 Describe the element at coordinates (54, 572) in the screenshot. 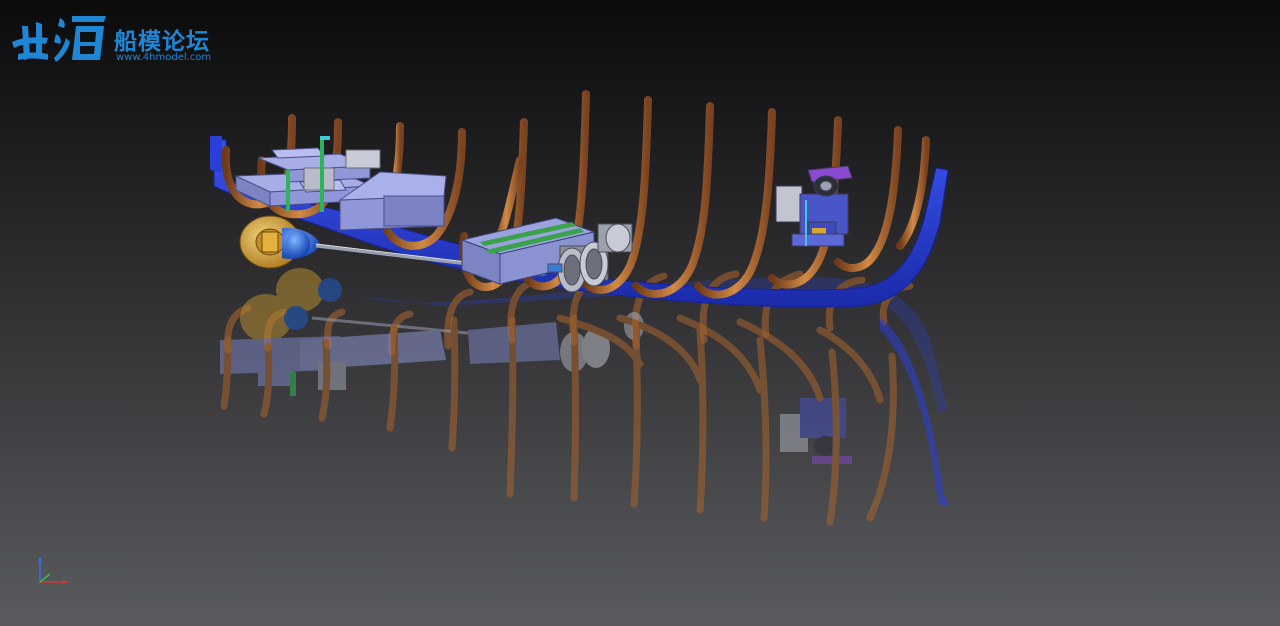

I see `axis-triad-icon` at that location.